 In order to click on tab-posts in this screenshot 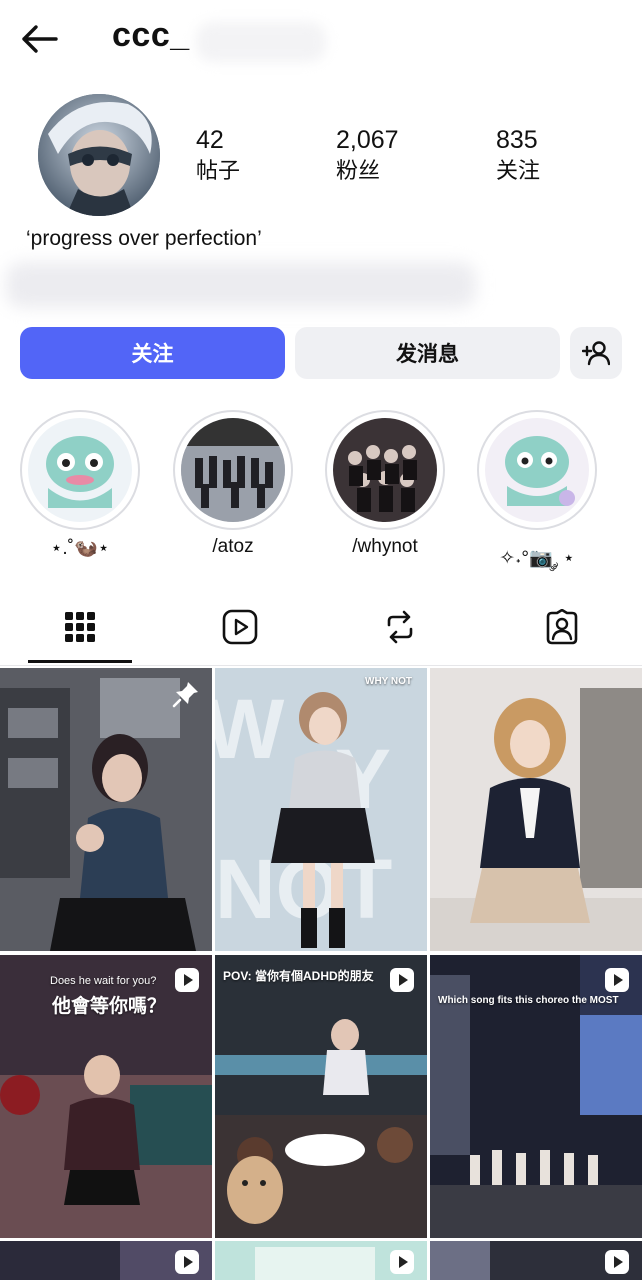, I will do `click(80, 627)`.